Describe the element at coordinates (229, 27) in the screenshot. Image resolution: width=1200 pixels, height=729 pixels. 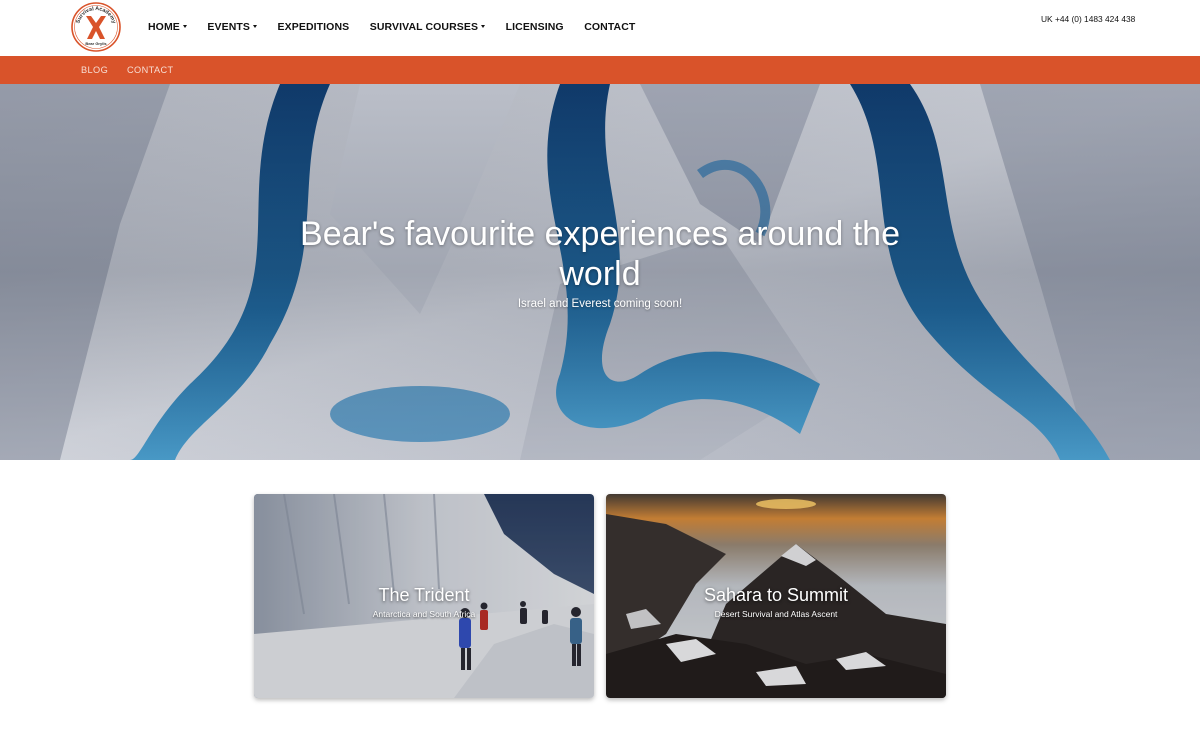
I see `nav-events-label: EVENTS` at that location.